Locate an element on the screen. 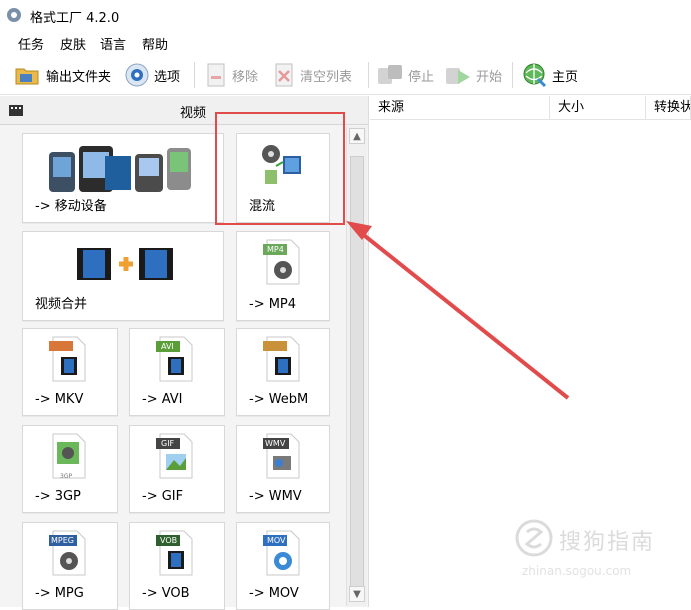  red-arrow is located at coordinates (458, 310).